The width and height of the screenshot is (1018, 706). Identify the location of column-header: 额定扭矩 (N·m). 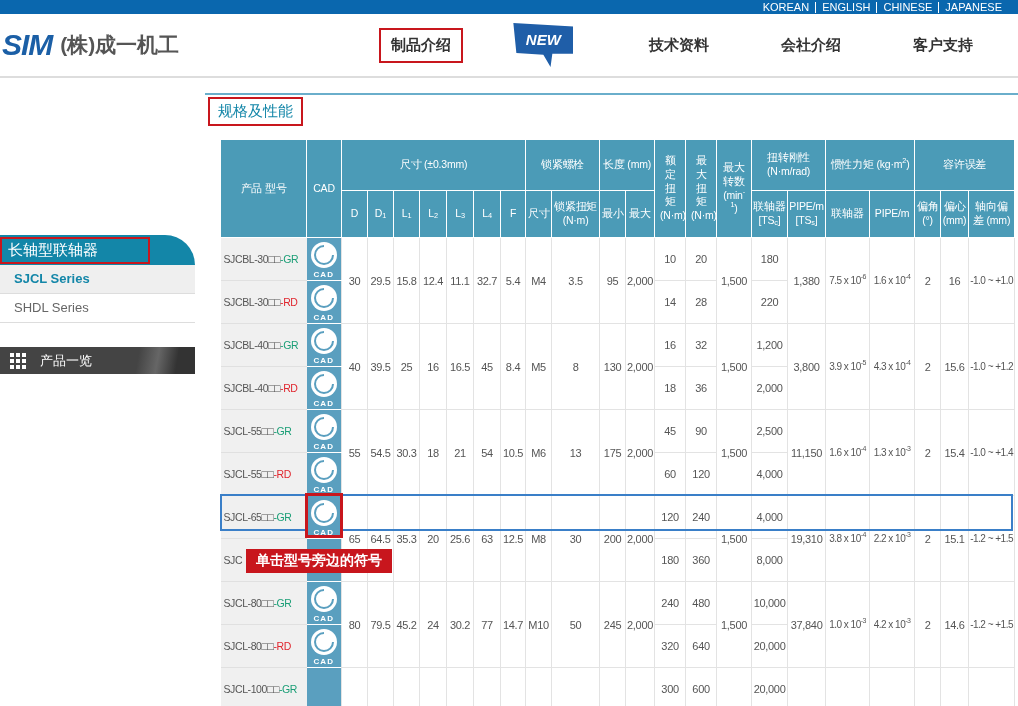
(673, 187).